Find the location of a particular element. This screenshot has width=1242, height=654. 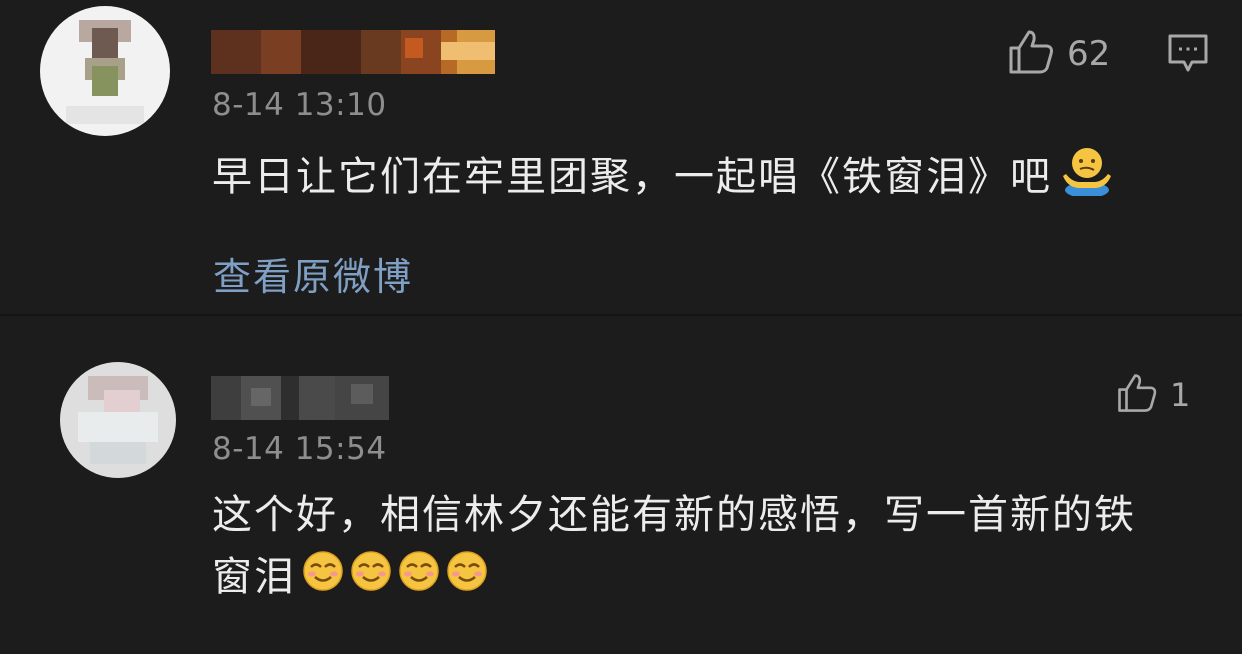

like-count: 1 is located at coordinates (1180, 395).